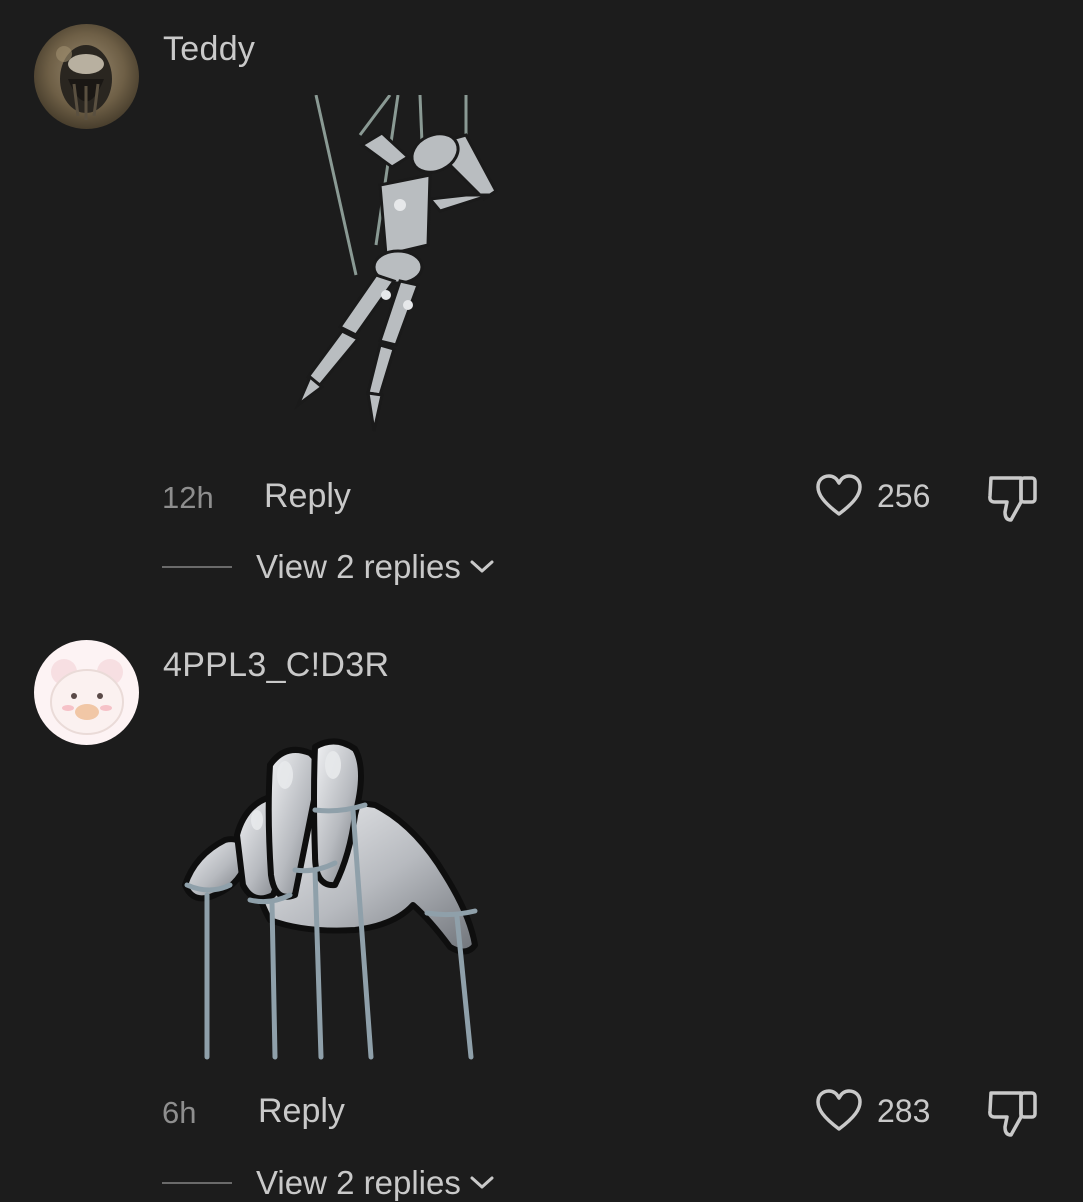 The height and width of the screenshot is (1202, 1083). I want to click on like-count: 256, so click(904, 495).